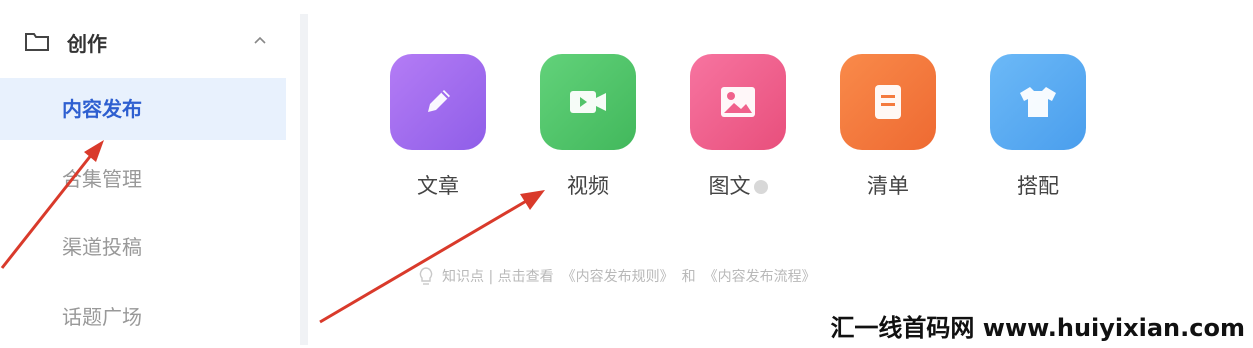  I want to click on list-icon, so click(888, 102).